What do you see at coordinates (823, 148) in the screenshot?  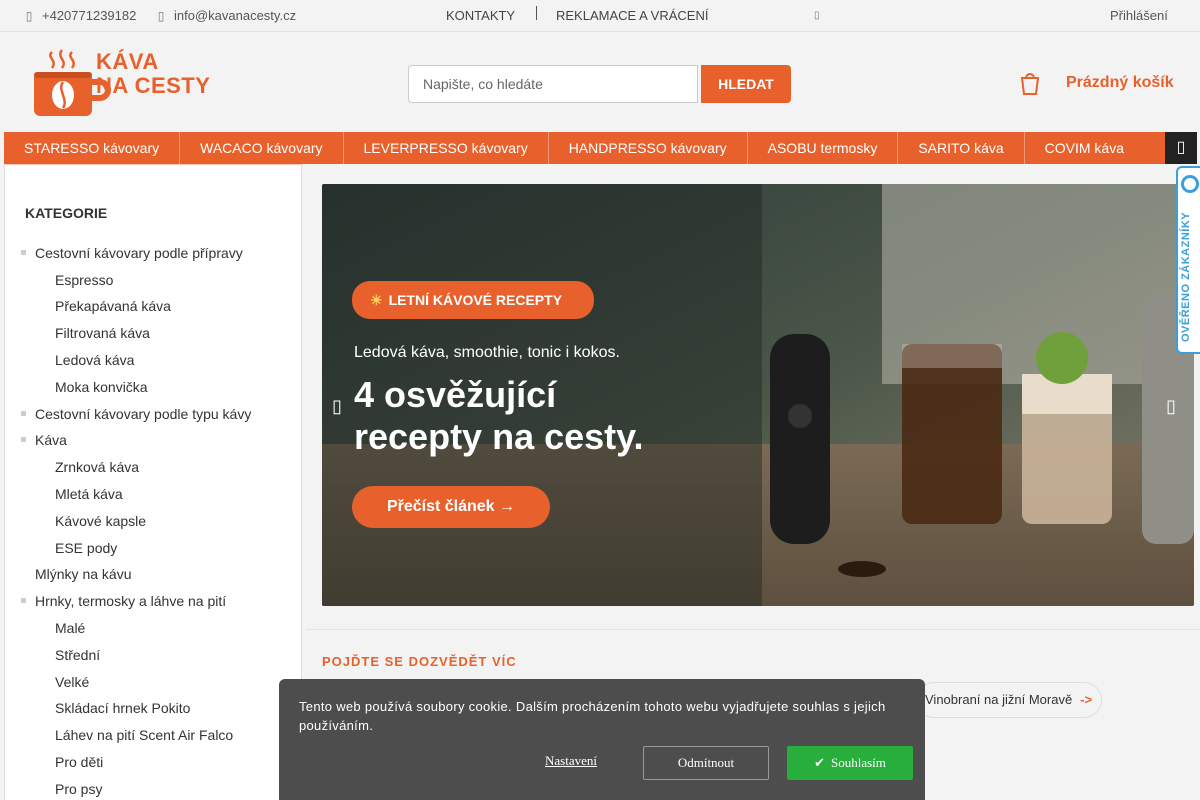 I see `nav-item-asobu: ASOBU termosky` at bounding box center [823, 148].